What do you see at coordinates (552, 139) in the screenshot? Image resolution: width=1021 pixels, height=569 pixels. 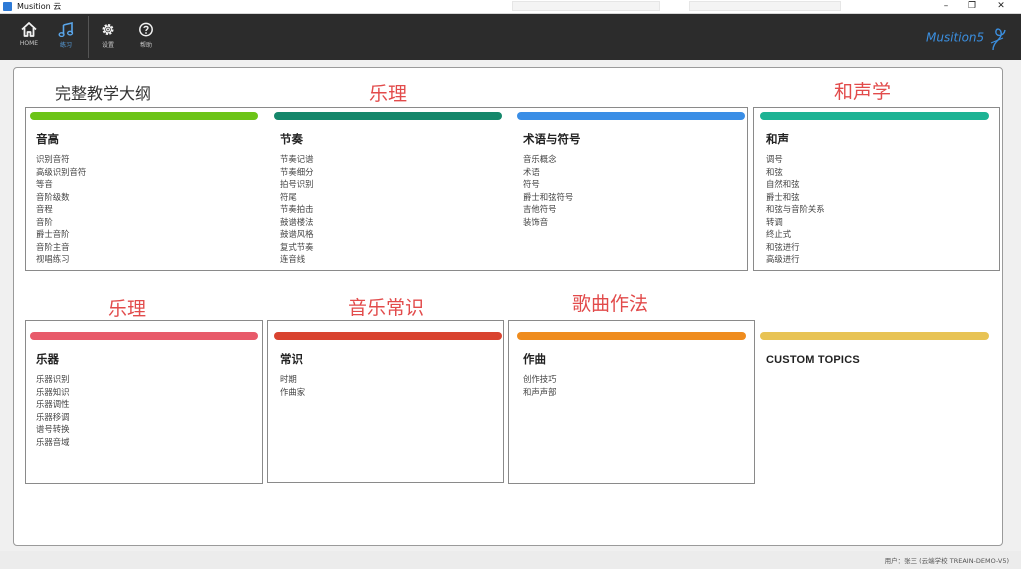 I see `category-title: 术语与符号` at bounding box center [552, 139].